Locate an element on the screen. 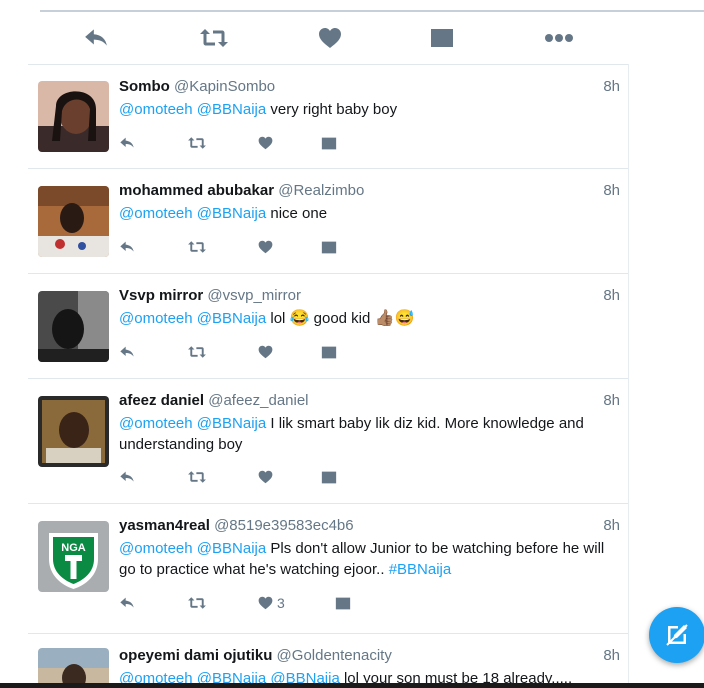  author-handle: @Realzimbo is located at coordinates (321, 190).